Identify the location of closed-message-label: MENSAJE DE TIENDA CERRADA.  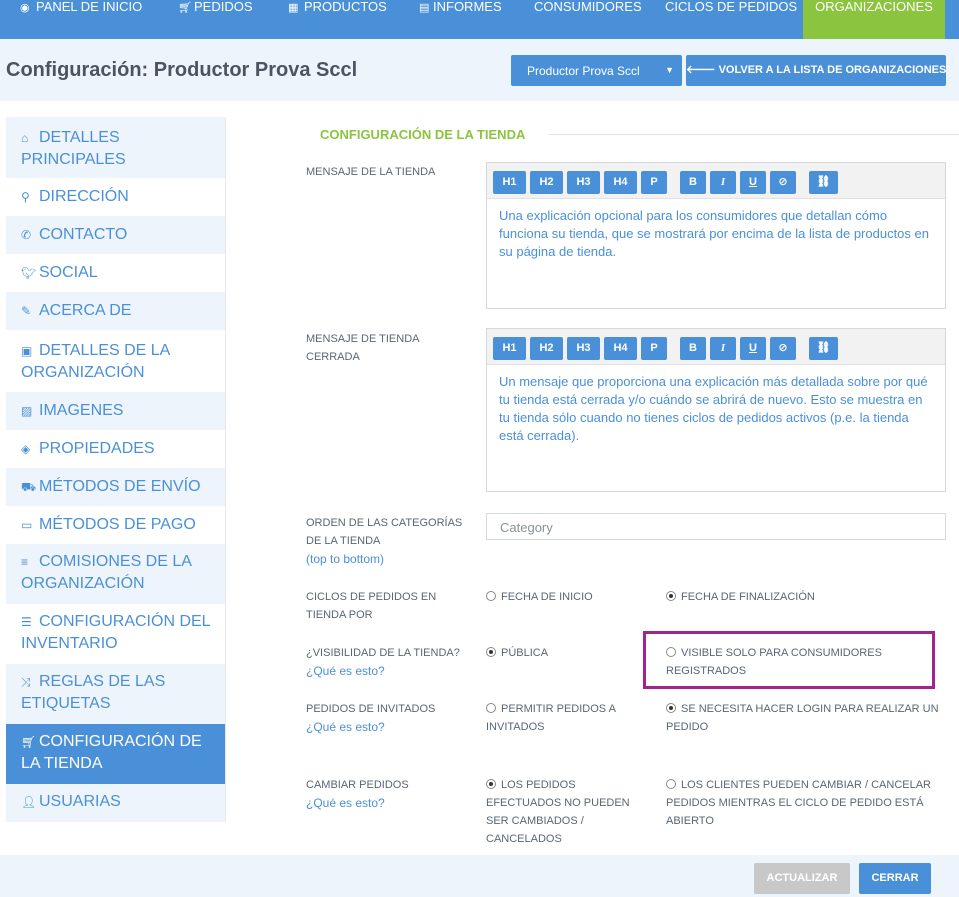
(362, 348).